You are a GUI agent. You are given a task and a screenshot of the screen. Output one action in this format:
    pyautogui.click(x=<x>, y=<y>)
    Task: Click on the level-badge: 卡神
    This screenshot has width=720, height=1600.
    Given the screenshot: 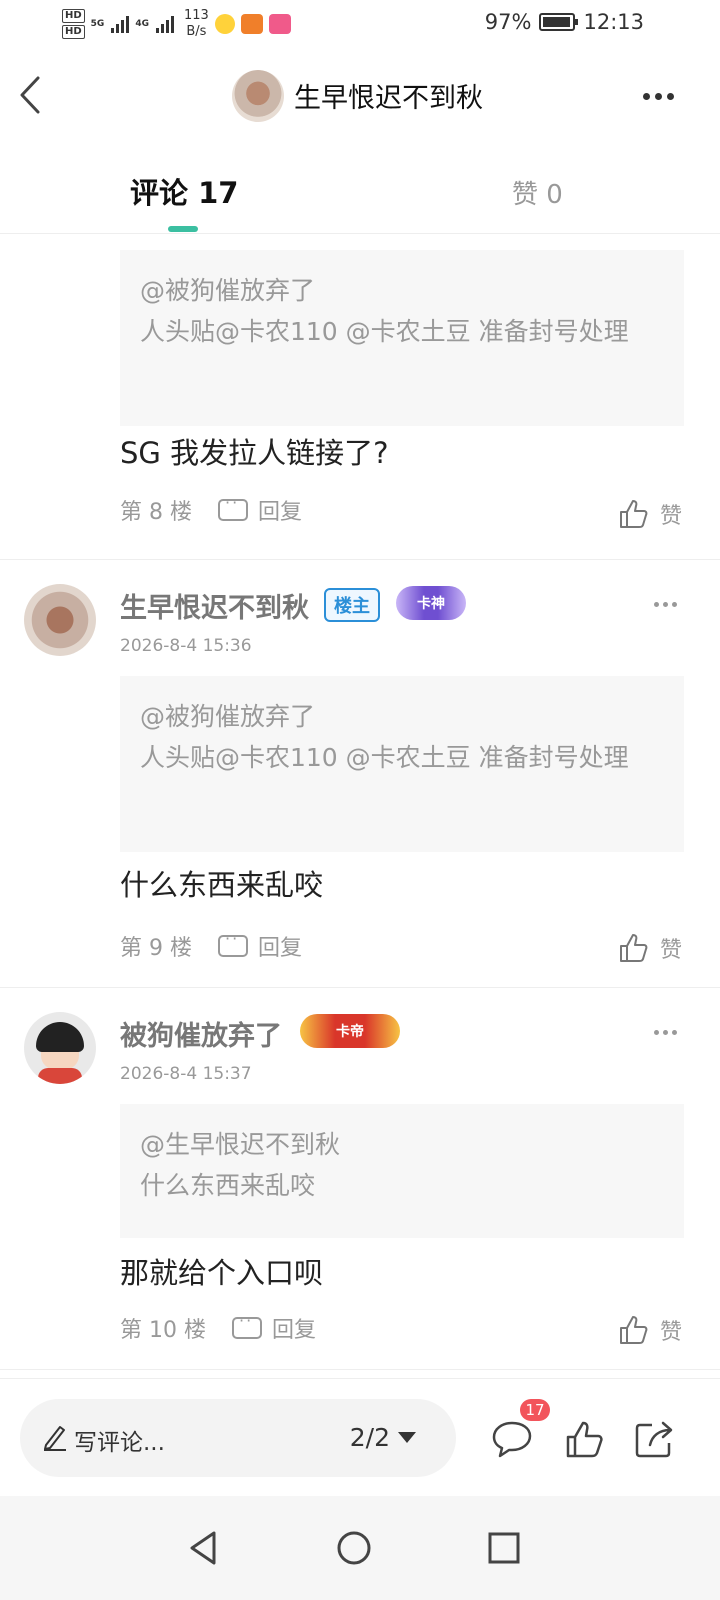 What is the action you would take?
    pyautogui.click(x=431, y=603)
    